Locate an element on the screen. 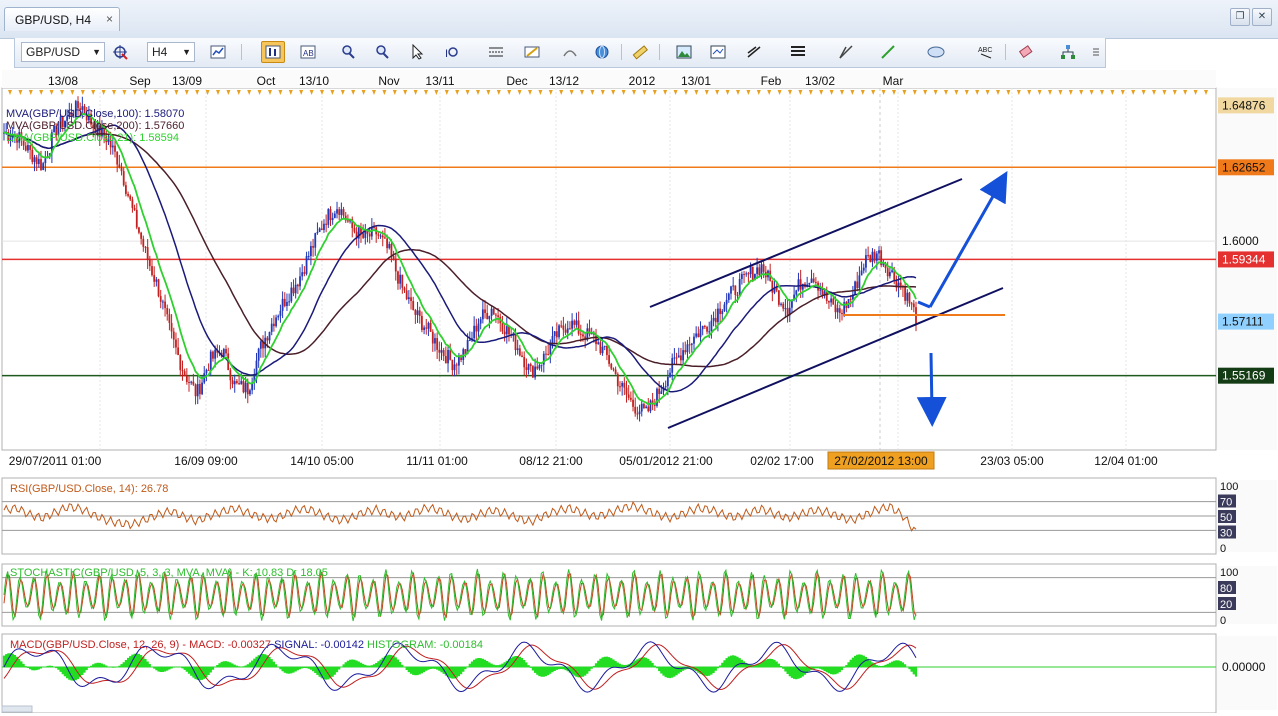 This screenshot has width=1278, height=716. rsi-level-label: 50 is located at coordinates (1226, 518).